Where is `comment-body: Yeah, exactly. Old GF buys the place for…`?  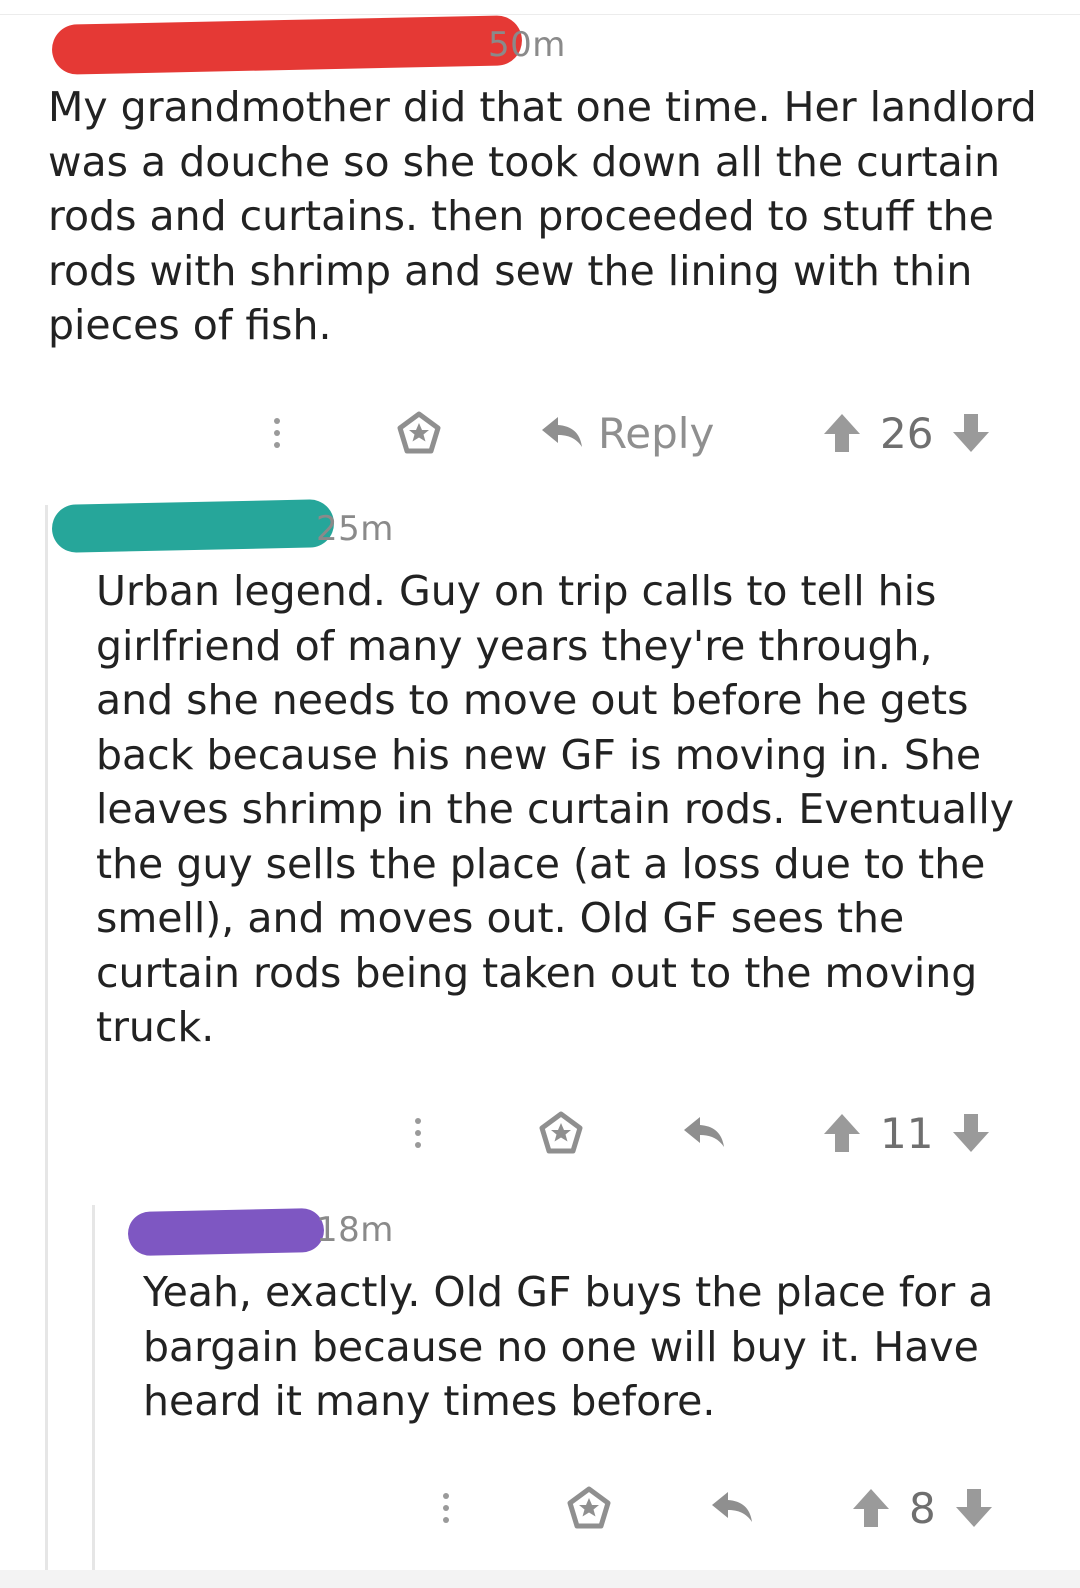 comment-body: Yeah, exactly. Old GF buys the place for… is located at coordinates (568, 1346).